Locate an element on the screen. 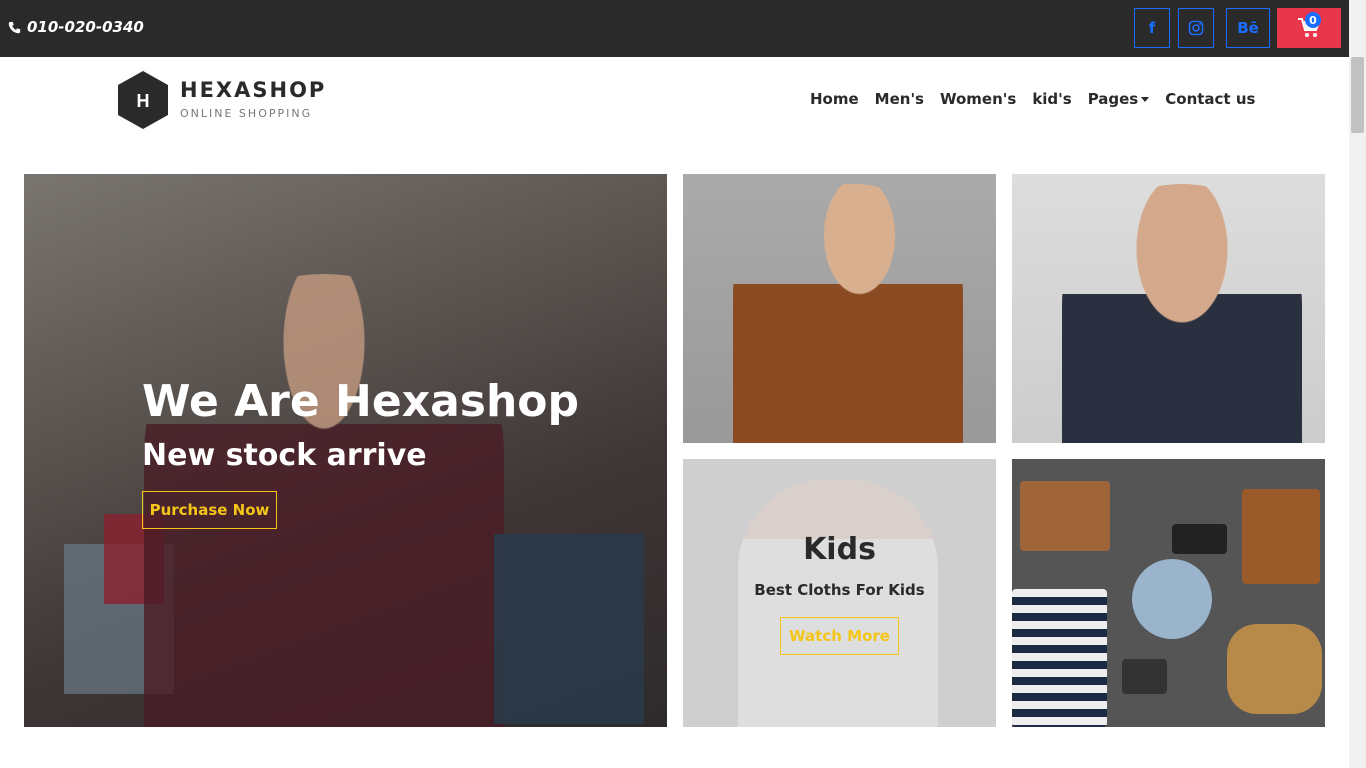 The width and height of the screenshot is (1366, 768). womens-category-tile is located at coordinates (839, 308).